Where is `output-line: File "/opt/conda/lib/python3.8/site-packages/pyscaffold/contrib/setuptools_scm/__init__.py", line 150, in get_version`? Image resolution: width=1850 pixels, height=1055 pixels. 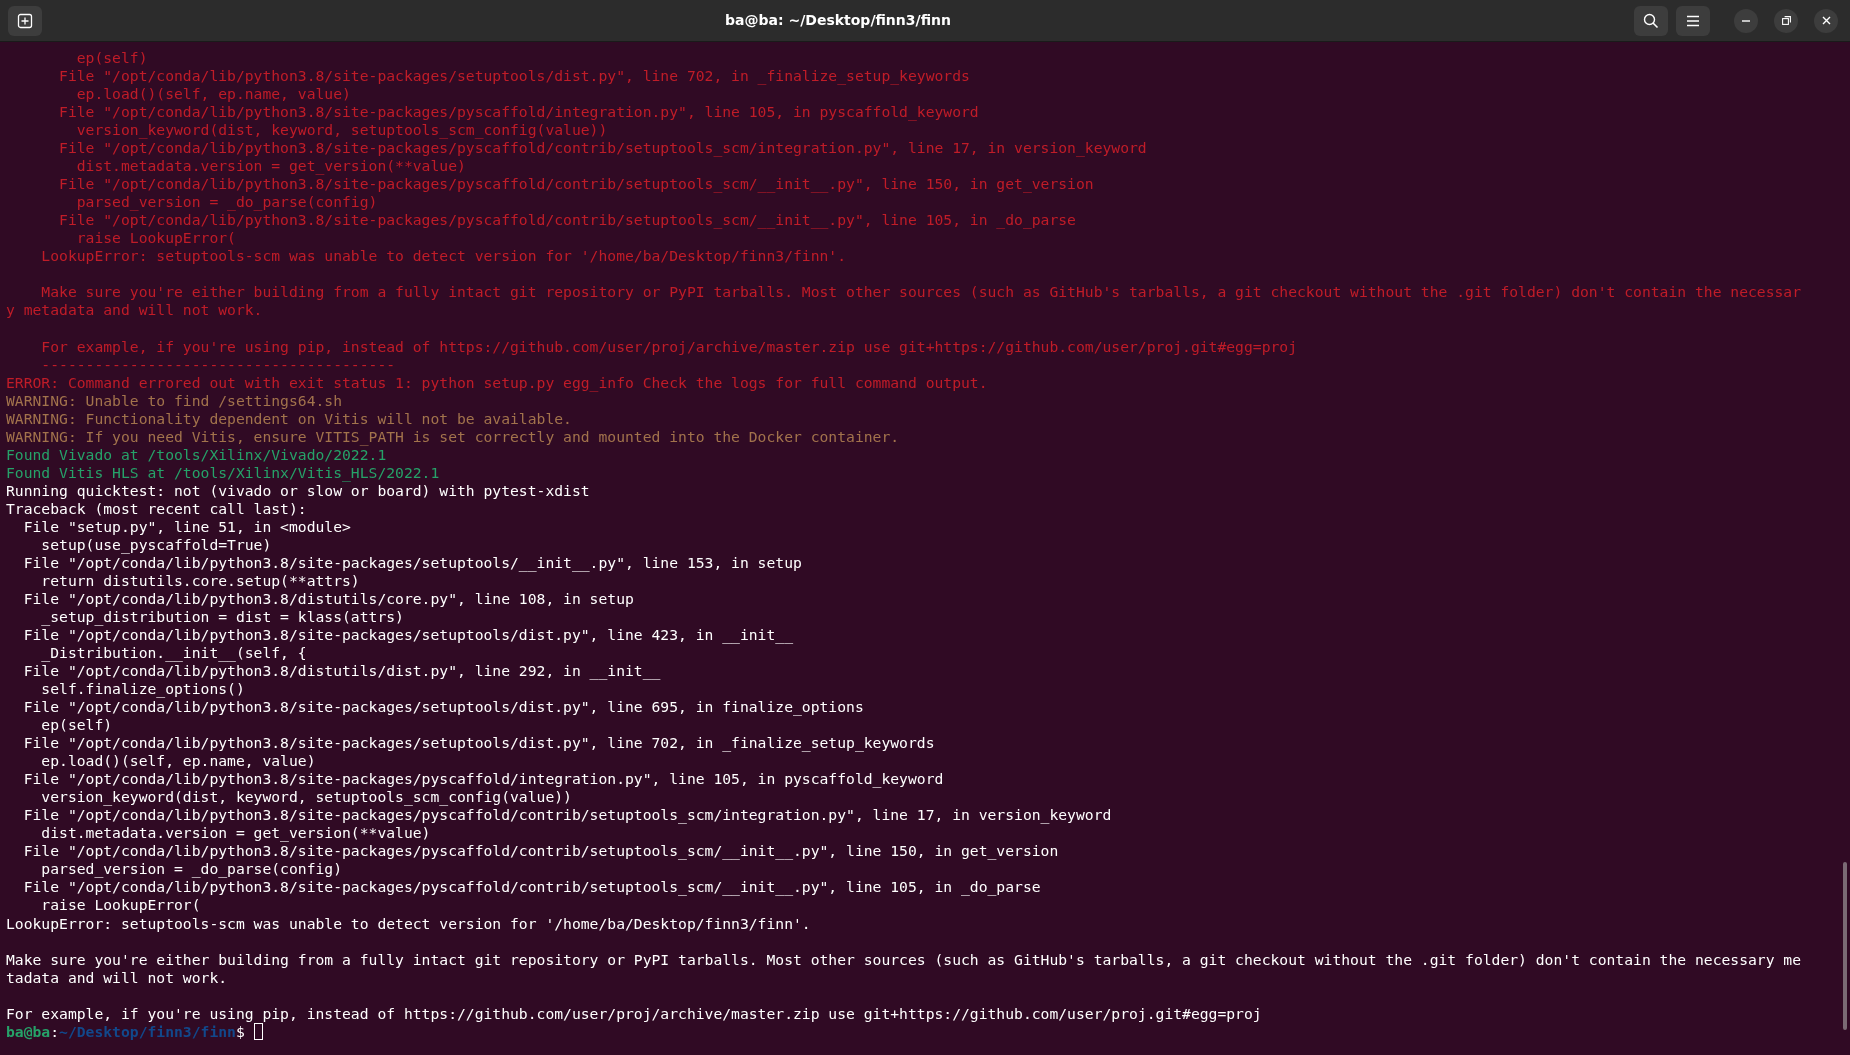
output-line: File "/opt/conda/lib/python3.8/site-packages/pyscaffold/contrib/setuptools_scm/__init__.py", line 150, in get_version is located at coordinates (540, 851).